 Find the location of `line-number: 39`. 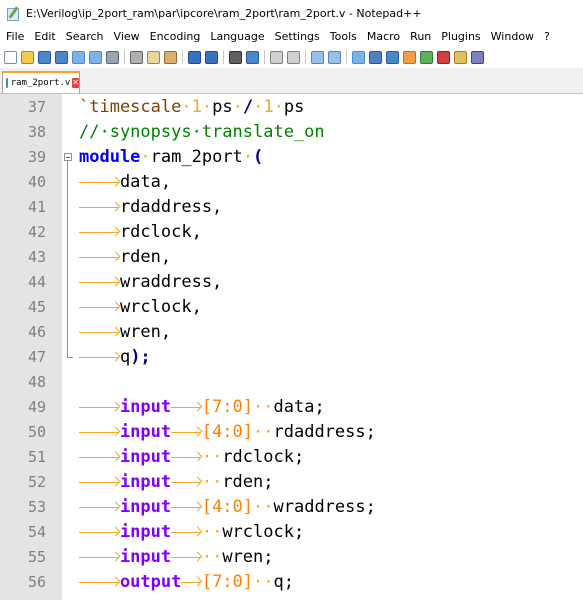

line-number: 39 is located at coordinates (36, 157).